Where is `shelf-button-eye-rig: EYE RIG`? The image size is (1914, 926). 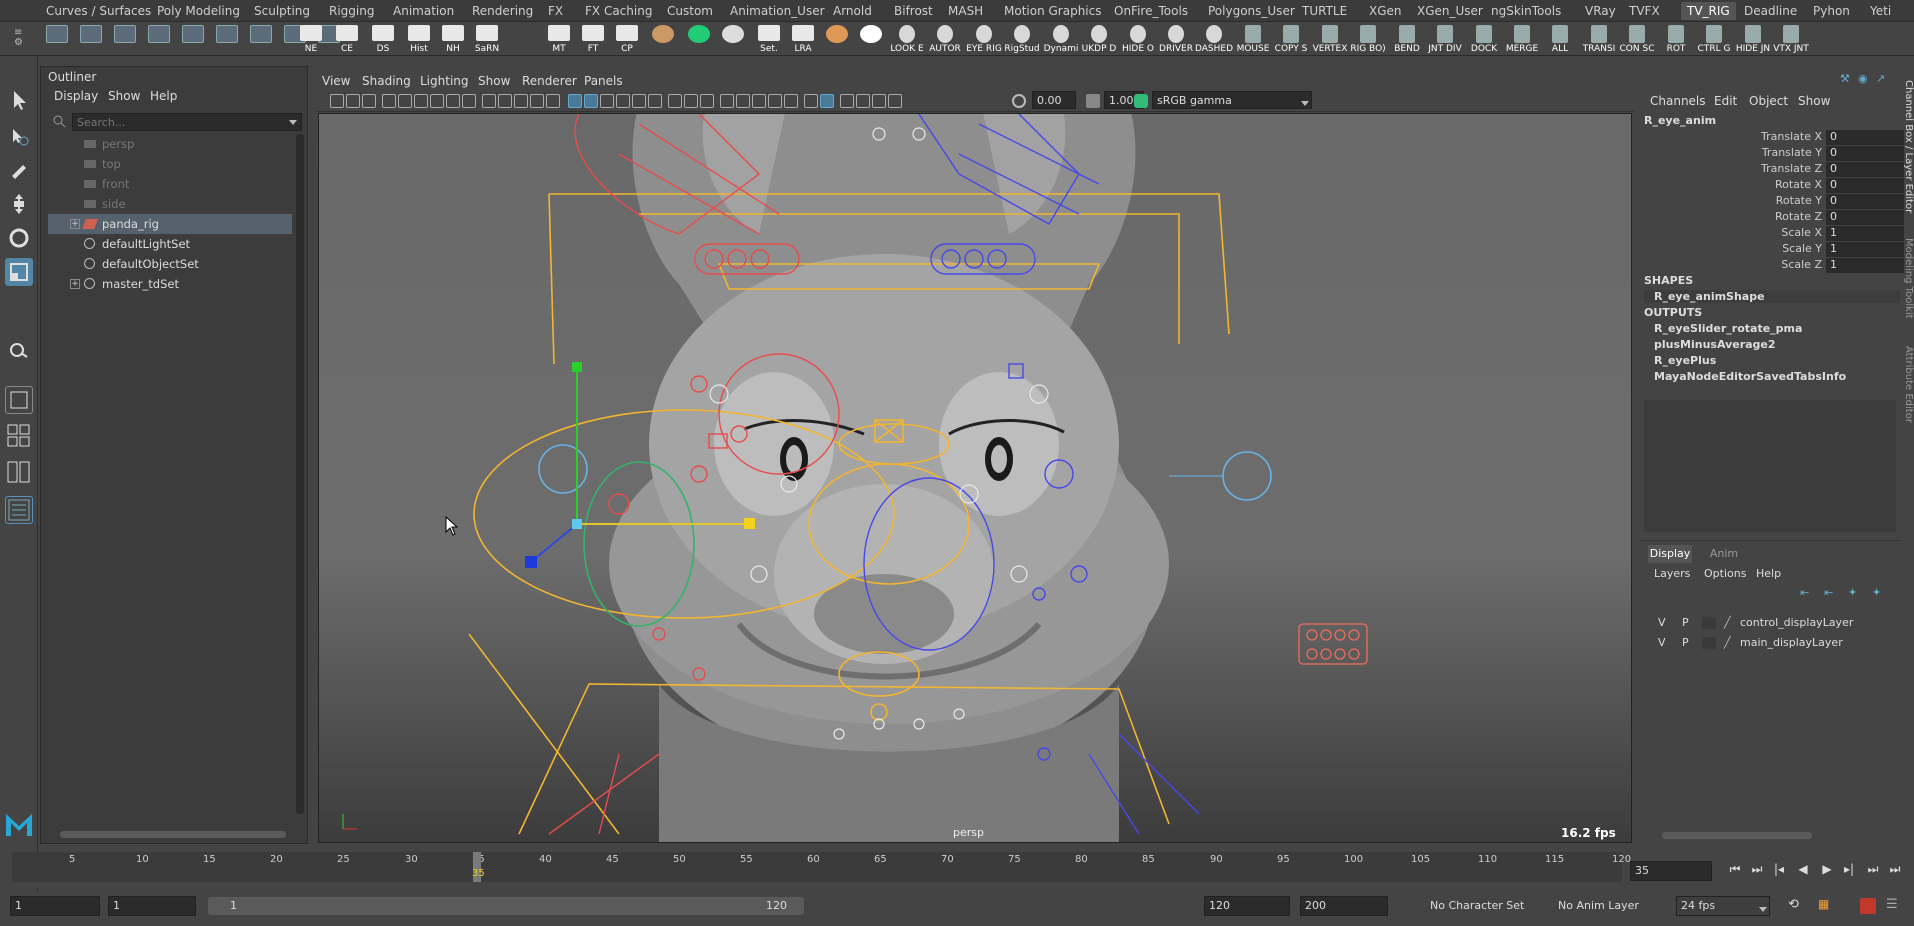 shelf-button-eye-rig: EYE RIG is located at coordinates (984, 39).